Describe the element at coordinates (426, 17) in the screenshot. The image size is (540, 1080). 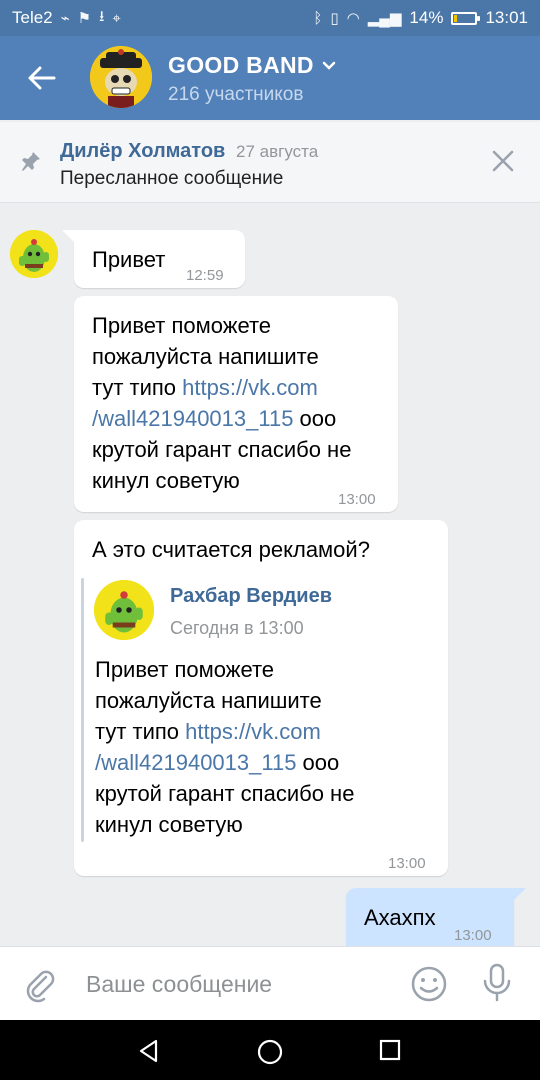
I see `battery-percent: 14%` at that location.